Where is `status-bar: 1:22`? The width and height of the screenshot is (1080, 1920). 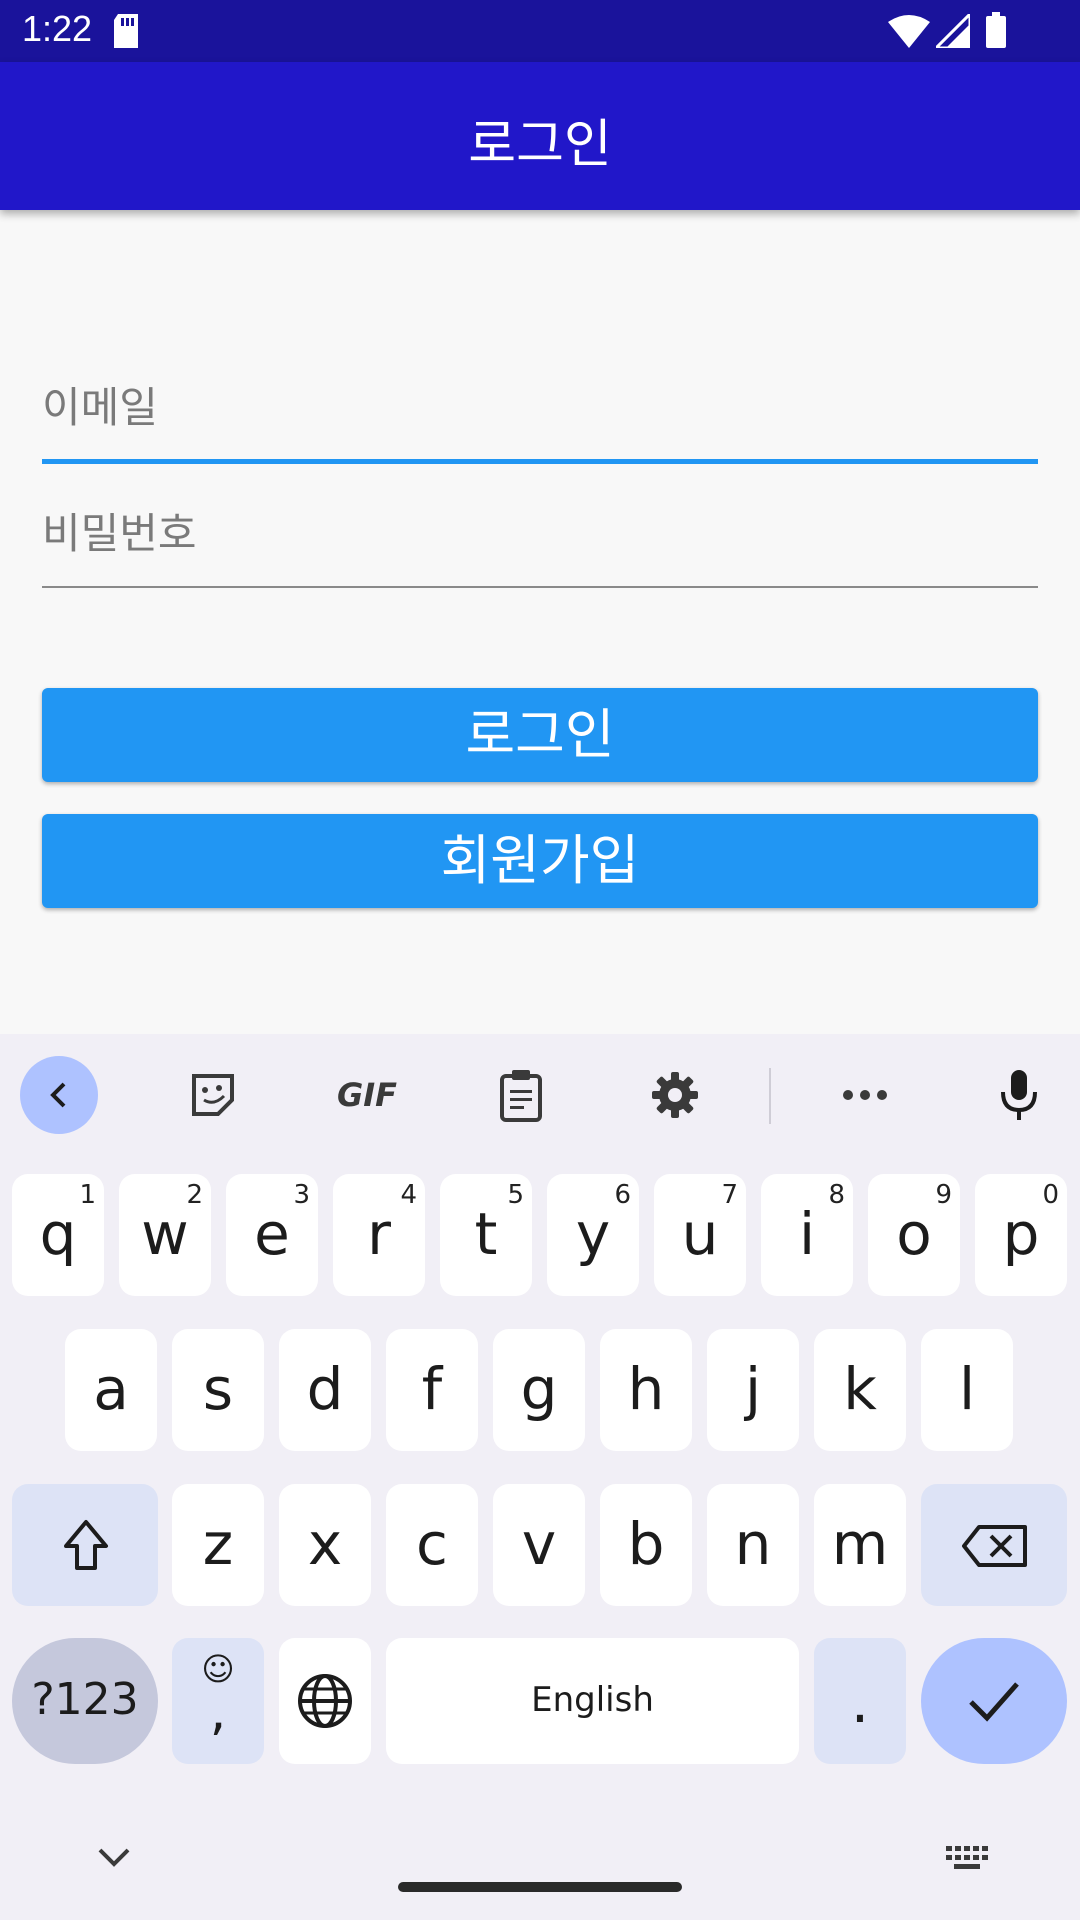 status-bar: 1:22 is located at coordinates (540, 31).